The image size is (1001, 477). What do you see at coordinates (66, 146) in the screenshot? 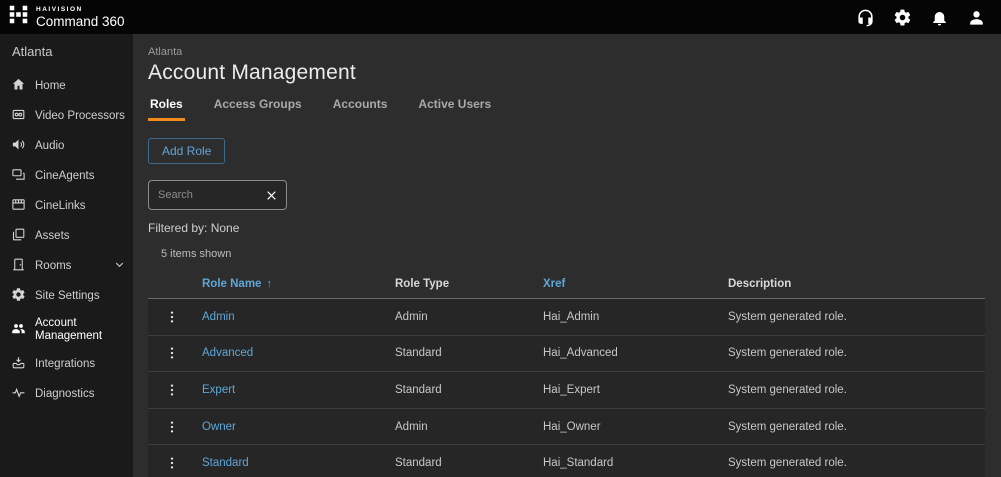
I see `sidebar-item-audio: Audio` at bounding box center [66, 146].